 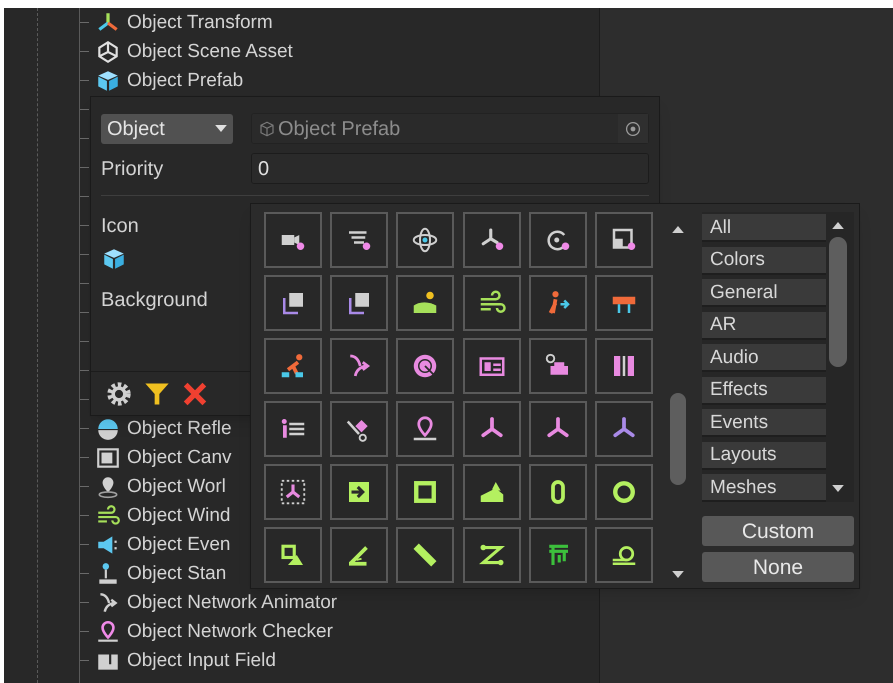 I want to click on category-button: Meshes, so click(x=764, y=488).